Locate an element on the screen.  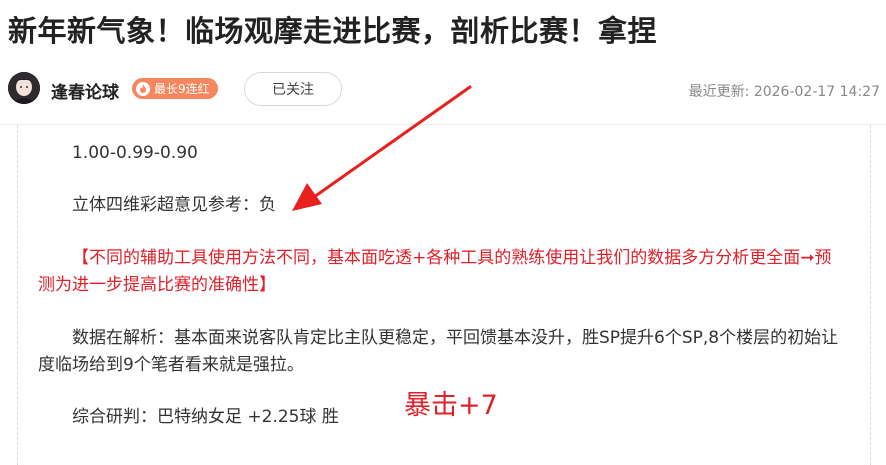
streak-badge: 最长9连红 is located at coordinates (175, 88).